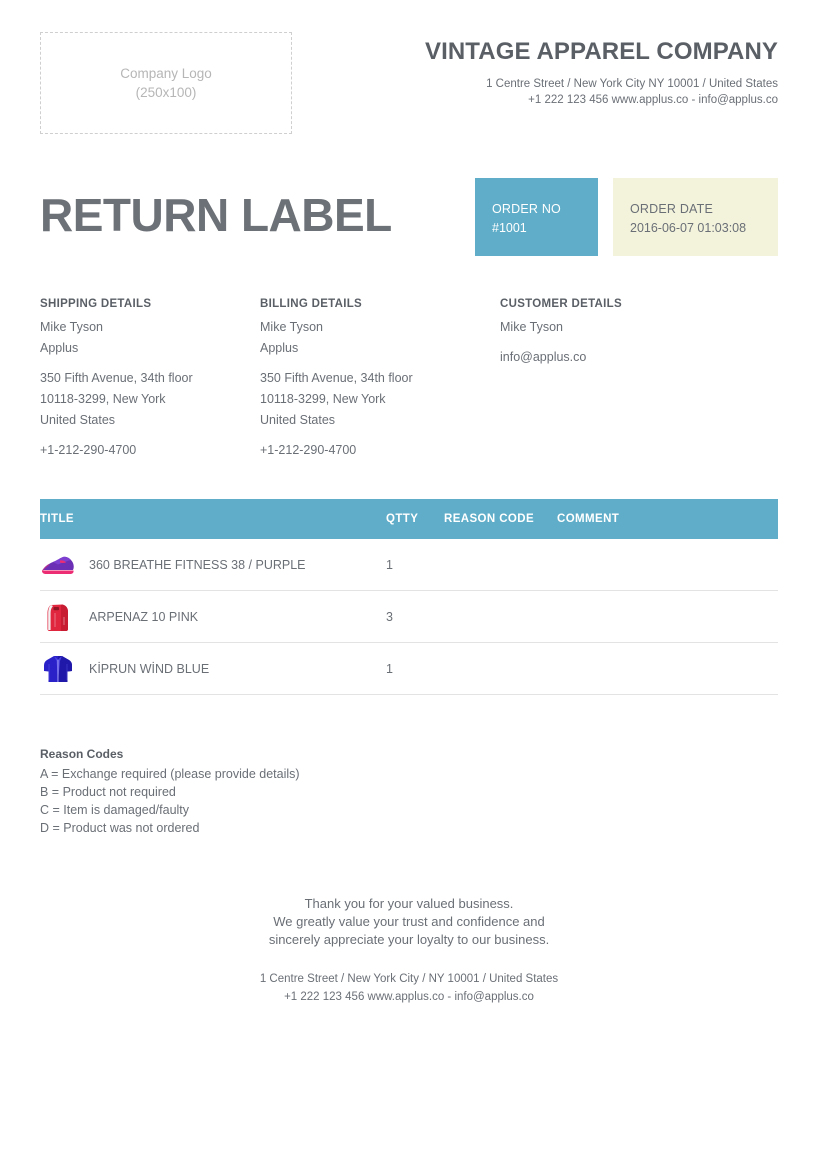 The height and width of the screenshot is (1156, 818). What do you see at coordinates (120, 828) in the screenshot?
I see `reason-code-item: D = Product was not ordered` at bounding box center [120, 828].